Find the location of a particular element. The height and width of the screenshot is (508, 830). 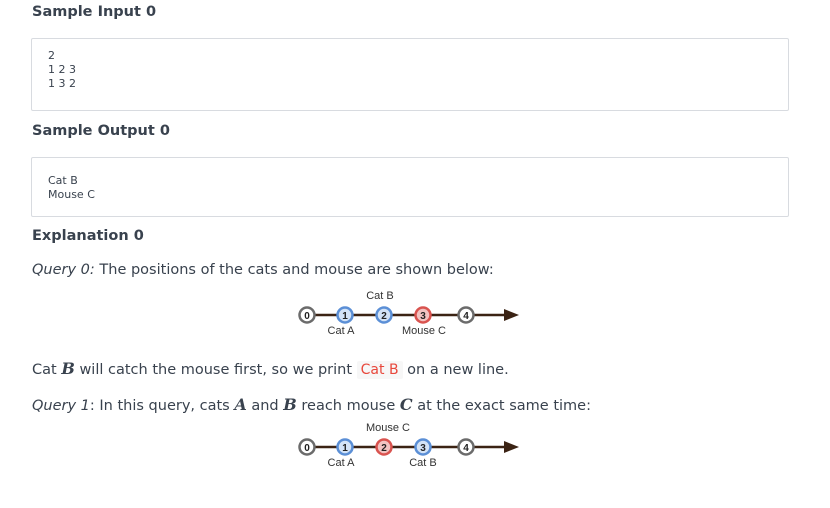

label-above: Mouse C is located at coordinates (388, 428).